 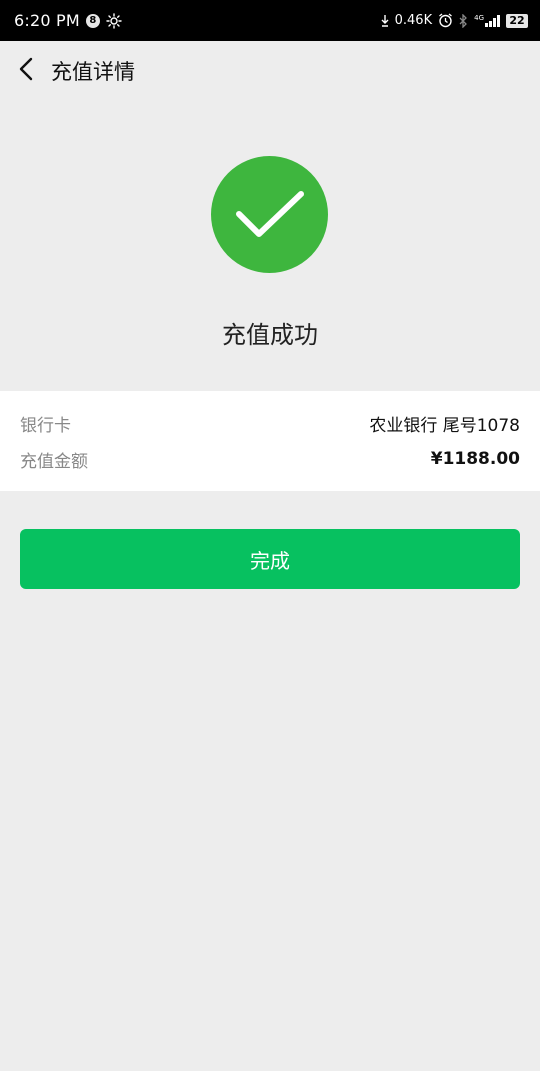 What do you see at coordinates (385, 20) in the screenshot?
I see `download-arrow-icon` at bounding box center [385, 20].